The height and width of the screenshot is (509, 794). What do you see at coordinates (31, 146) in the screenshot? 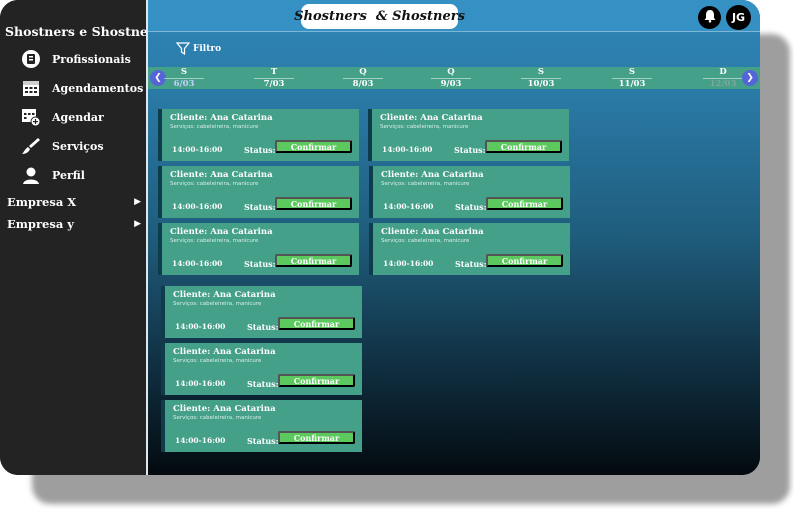
I see `brush-icon` at bounding box center [31, 146].